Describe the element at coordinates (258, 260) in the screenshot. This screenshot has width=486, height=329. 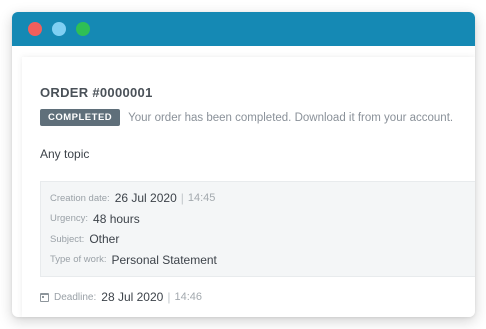
I see `type-of-work-row: Type of work: Personal Statement` at that location.